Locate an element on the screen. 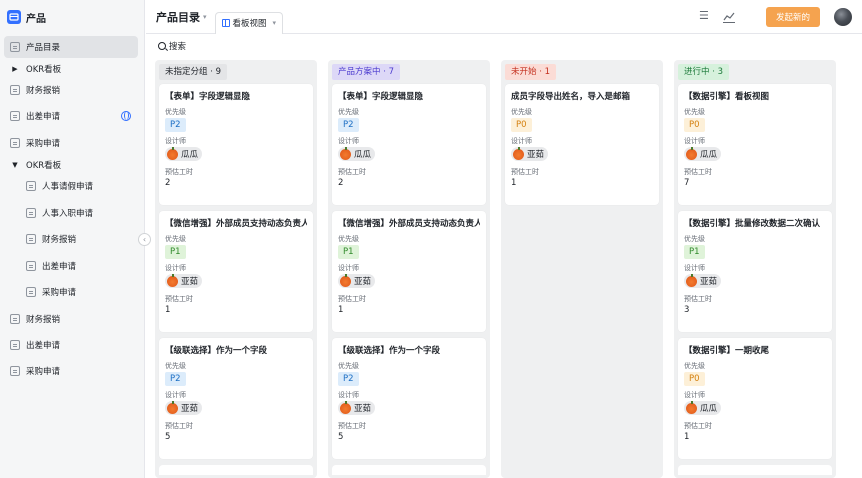 Image resolution: width=862 pixels, height=478 pixels. kanban-icon is located at coordinates (225, 23).